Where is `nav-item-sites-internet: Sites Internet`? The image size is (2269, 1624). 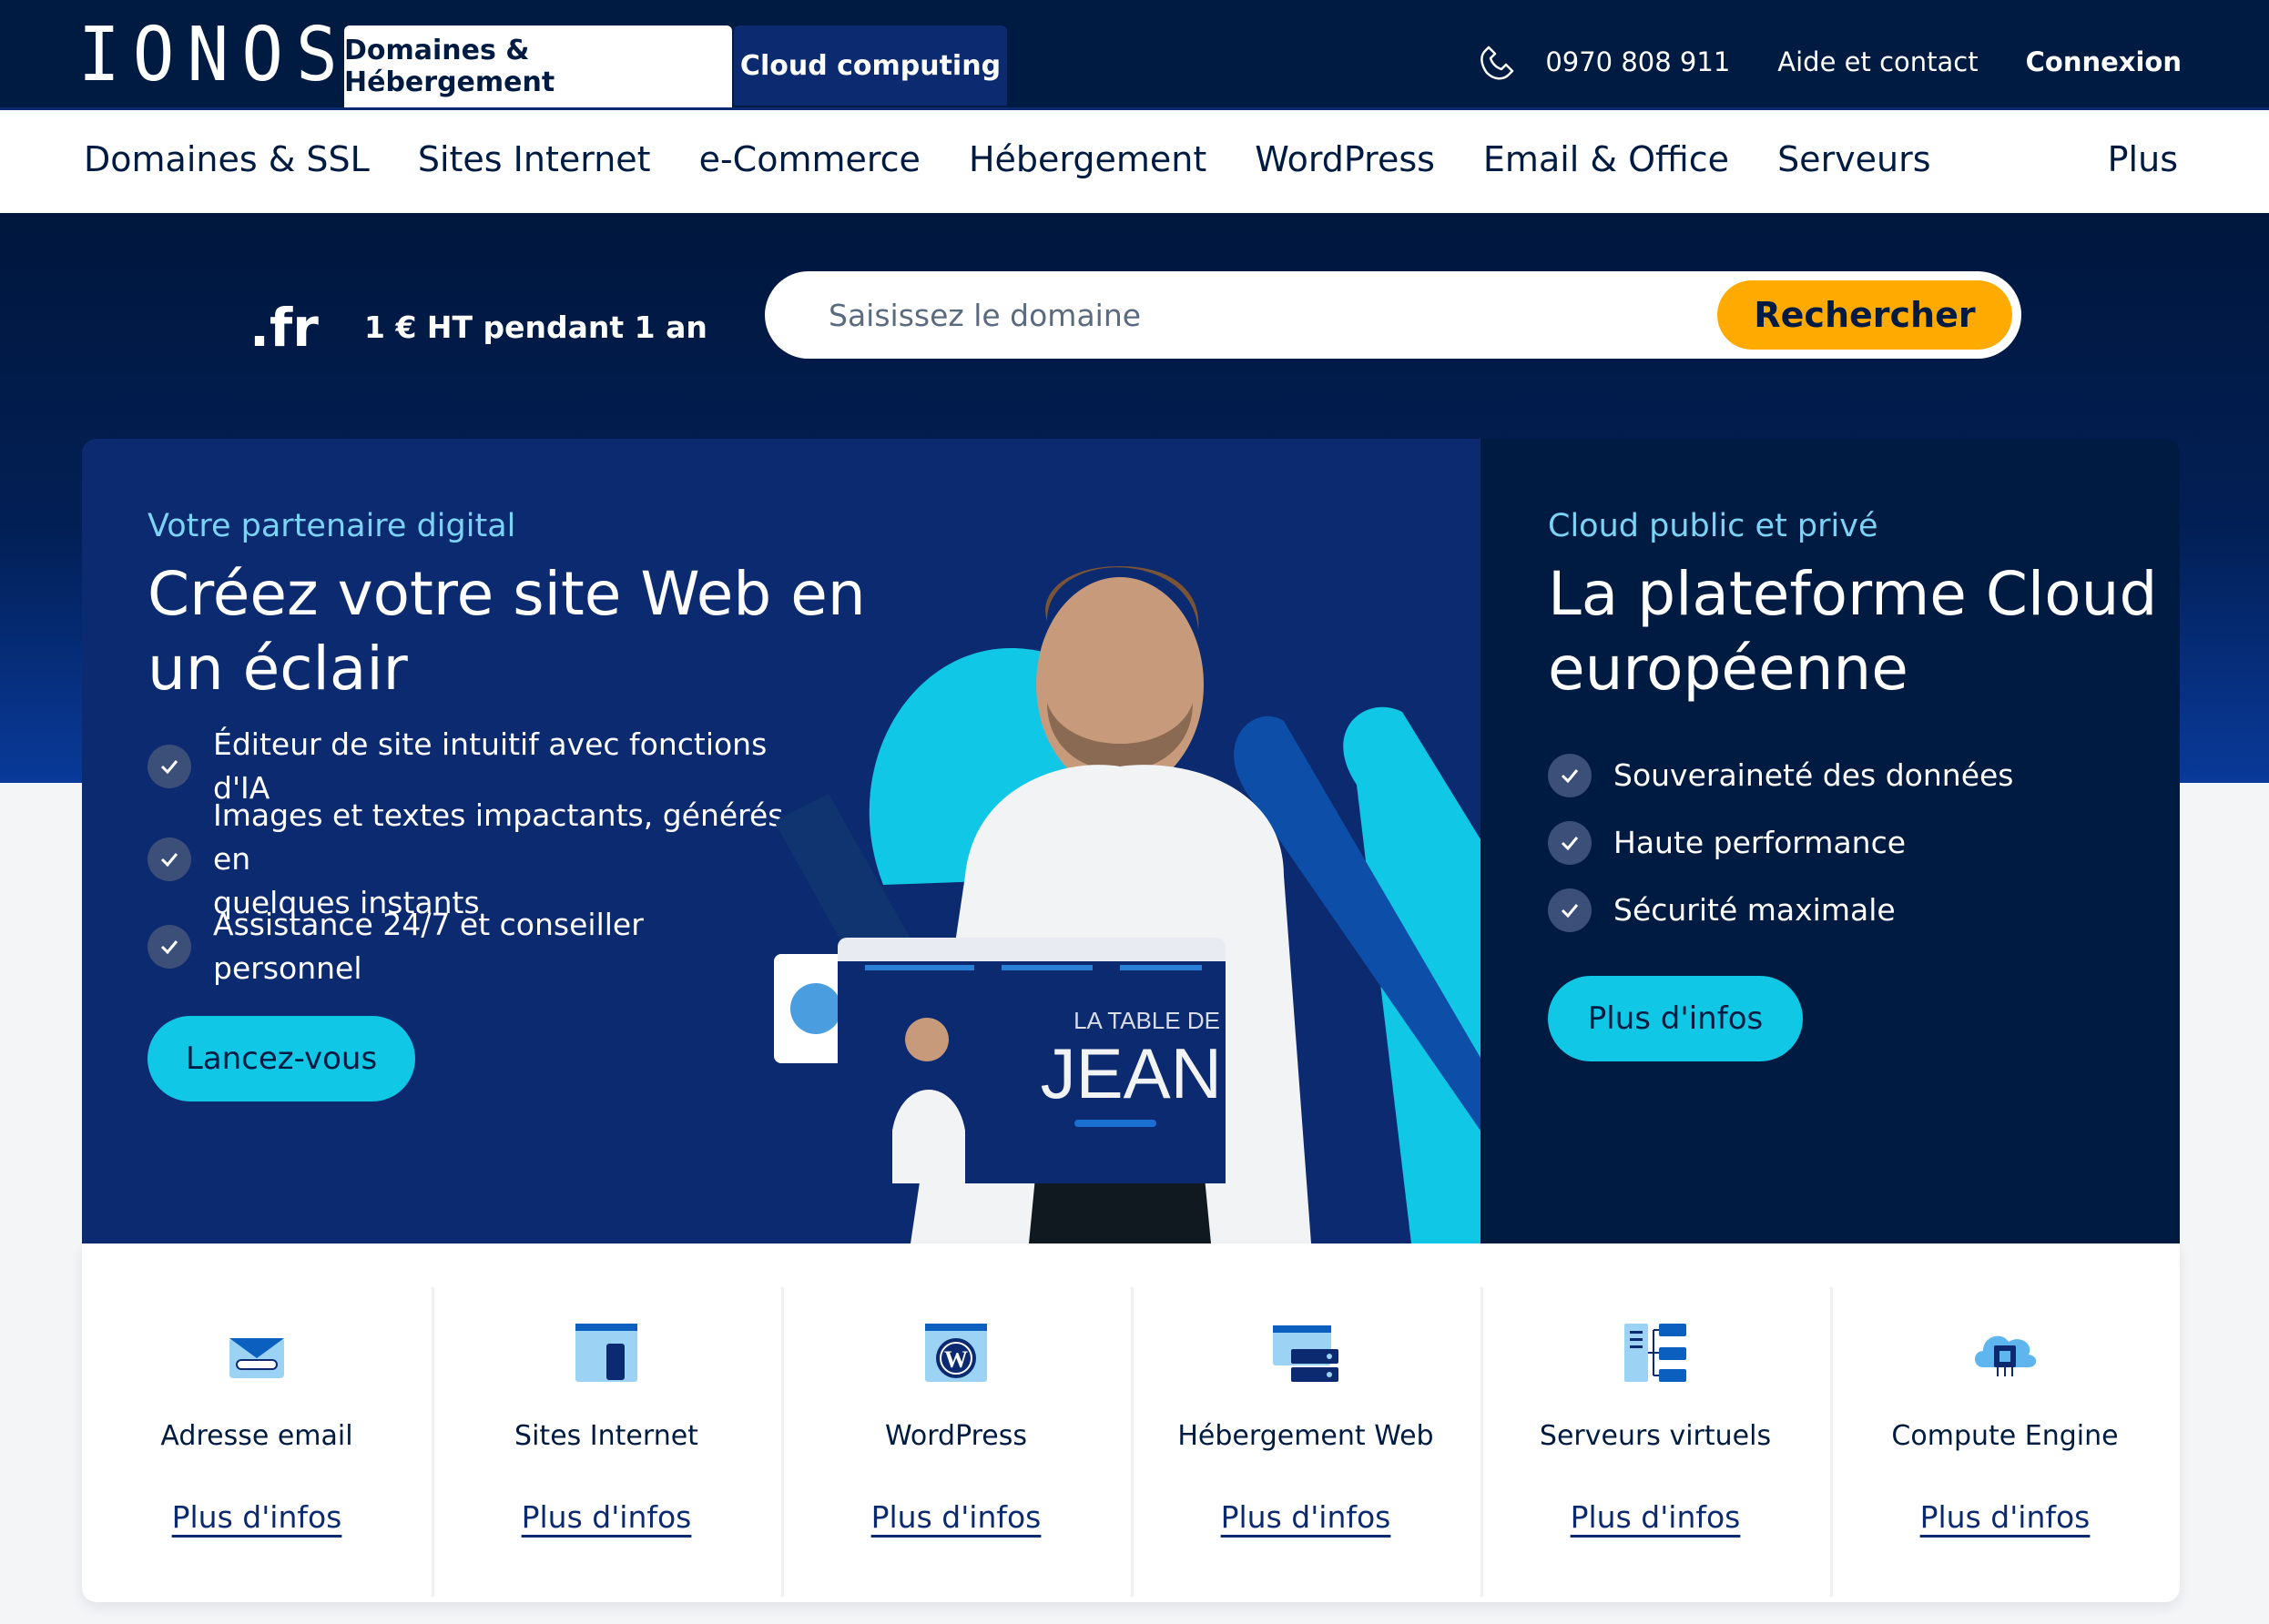
nav-item-sites-internet: Sites Internet is located at coordinates (534, 159).